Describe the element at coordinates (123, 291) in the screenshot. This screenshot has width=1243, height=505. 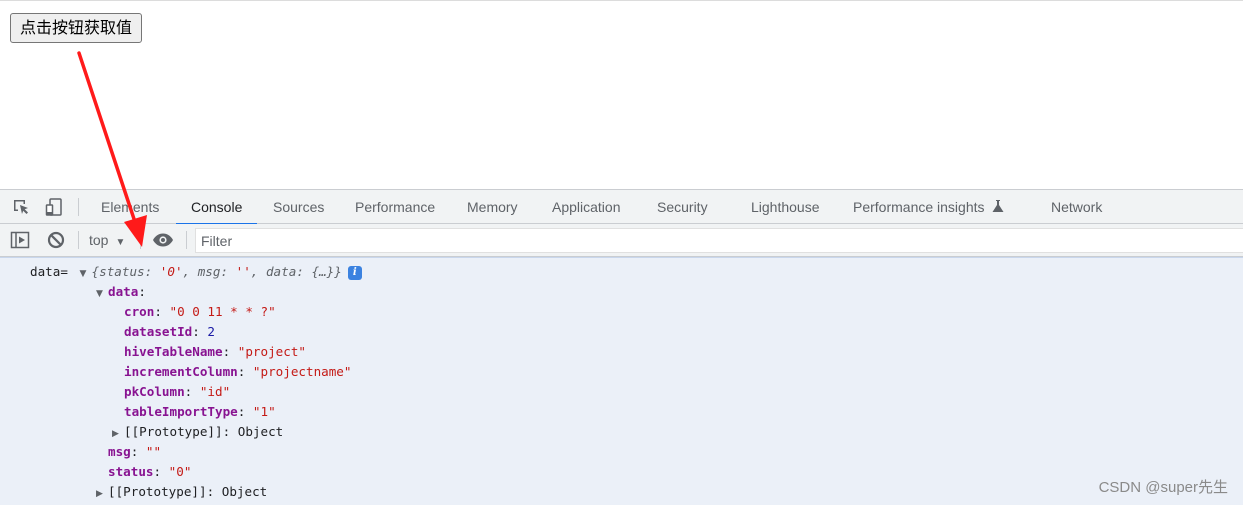
I see `property-key: data` at that location.